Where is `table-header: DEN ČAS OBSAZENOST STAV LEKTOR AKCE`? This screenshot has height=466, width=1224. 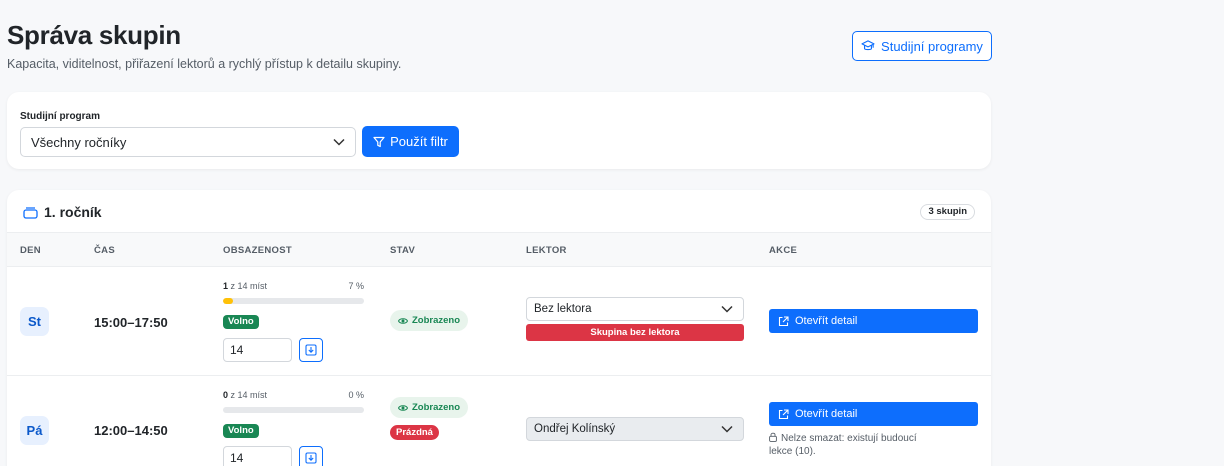
table-header: DEN ČAS OBSAZENOST STAV LEKTOR AKCE is located at coordinates (499, 249).